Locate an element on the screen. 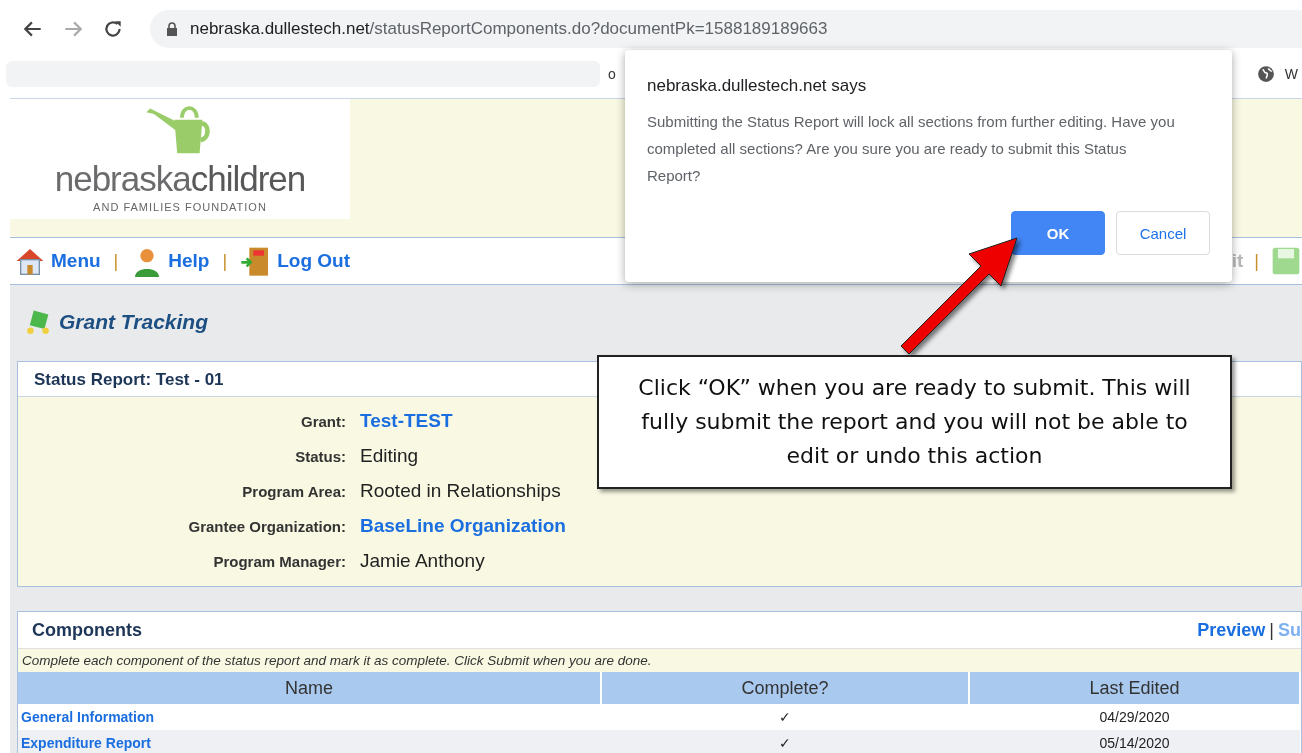 The image size is (1302, 753). field-link: BaseLine Organization is located at coordinates (463, 525).